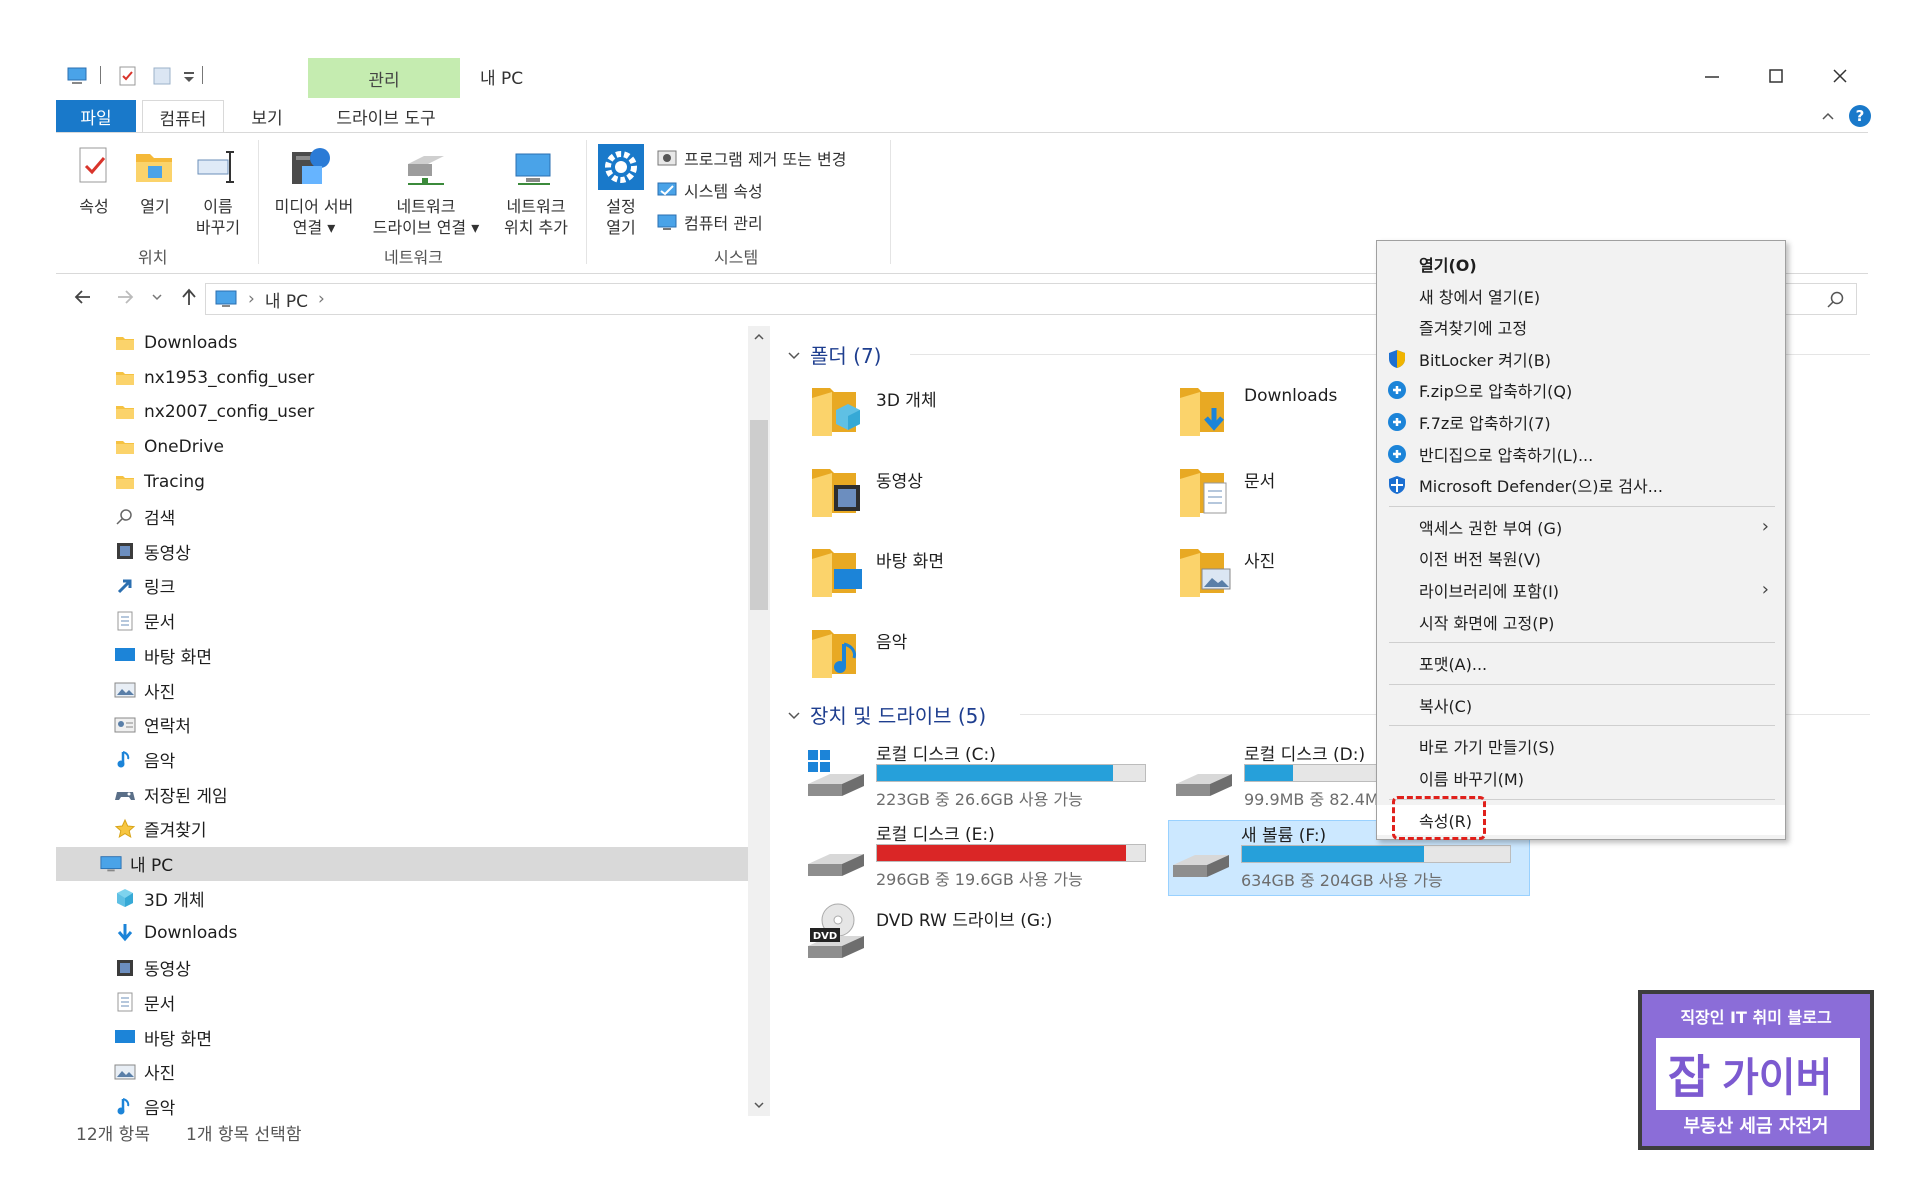  I want to click on nav-item-this-pc: 내 PC, so click(402, 863).